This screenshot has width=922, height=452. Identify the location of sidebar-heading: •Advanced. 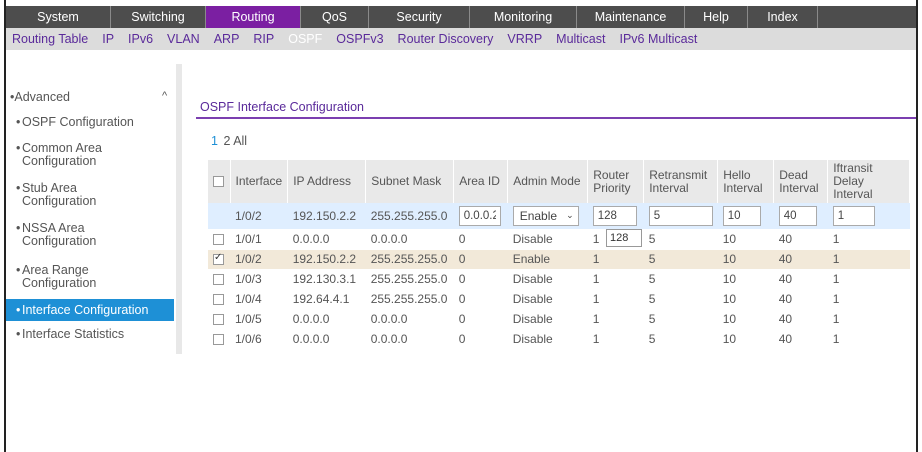
(40, 97).